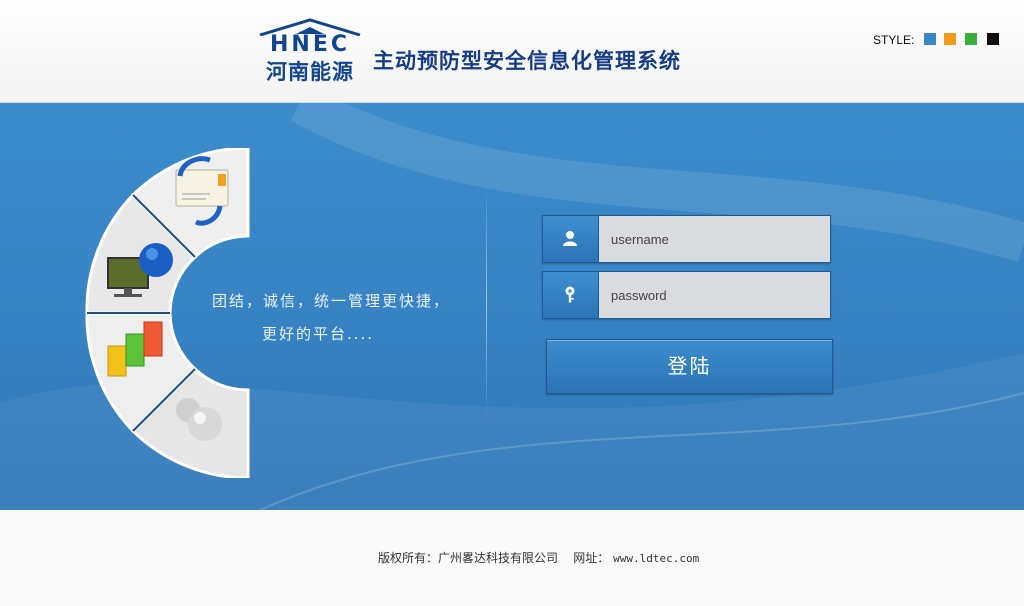  Describe the element at coordinates (950, 39) in the screenshot. I see `style-swatch-orange` at that location.